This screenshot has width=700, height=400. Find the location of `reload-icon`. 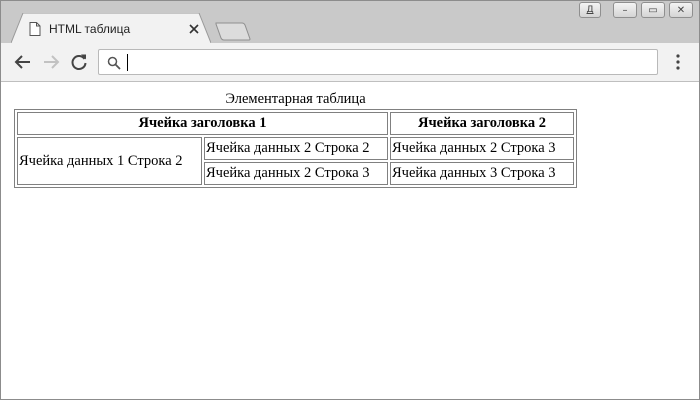

reload-icon is located at coordinates (79, 62).